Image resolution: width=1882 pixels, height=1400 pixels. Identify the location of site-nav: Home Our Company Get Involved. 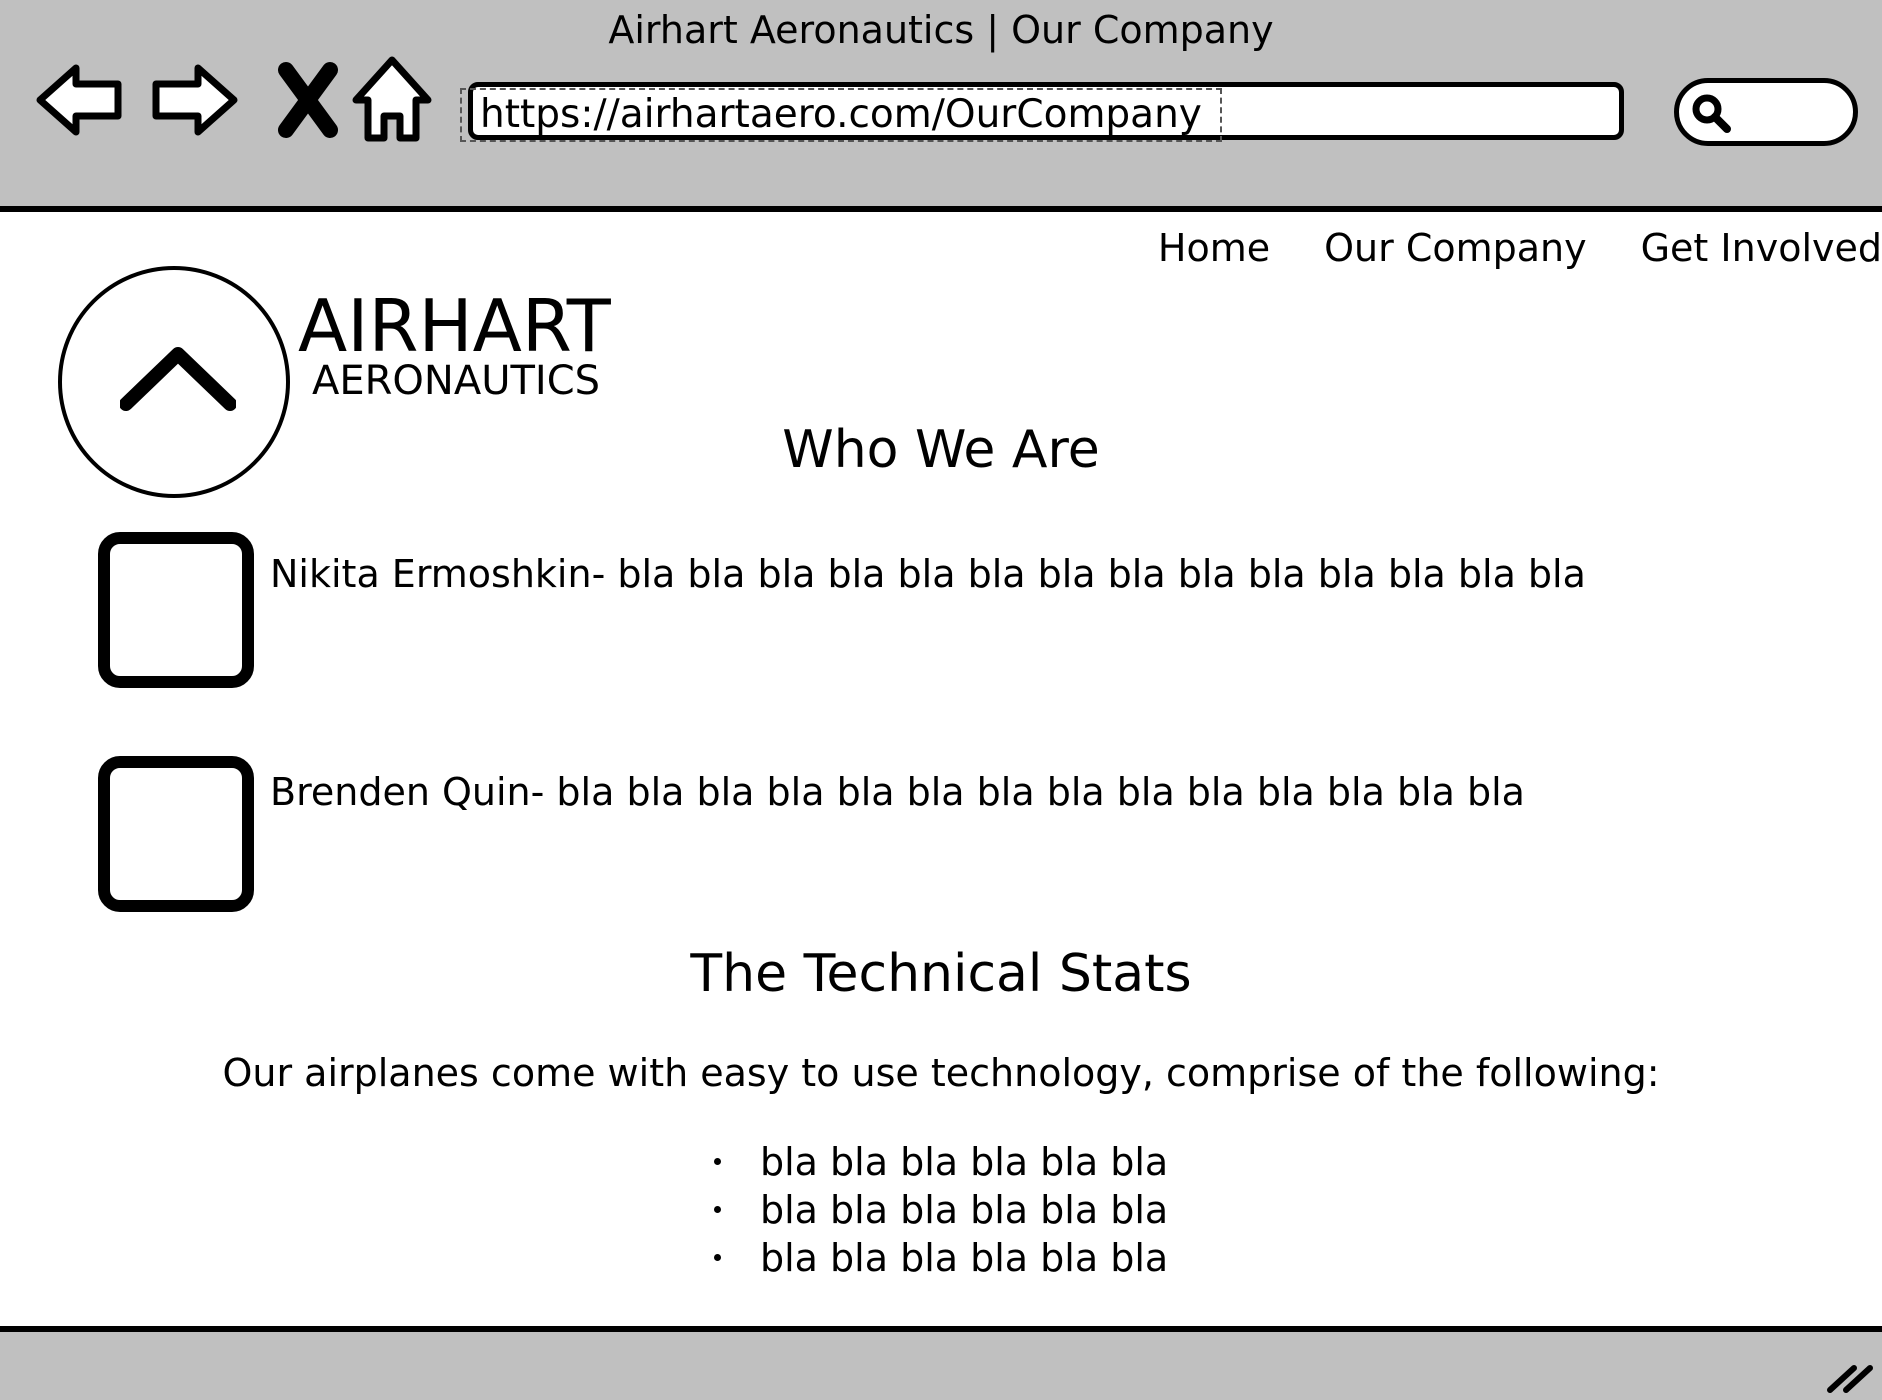
(1520, 248).